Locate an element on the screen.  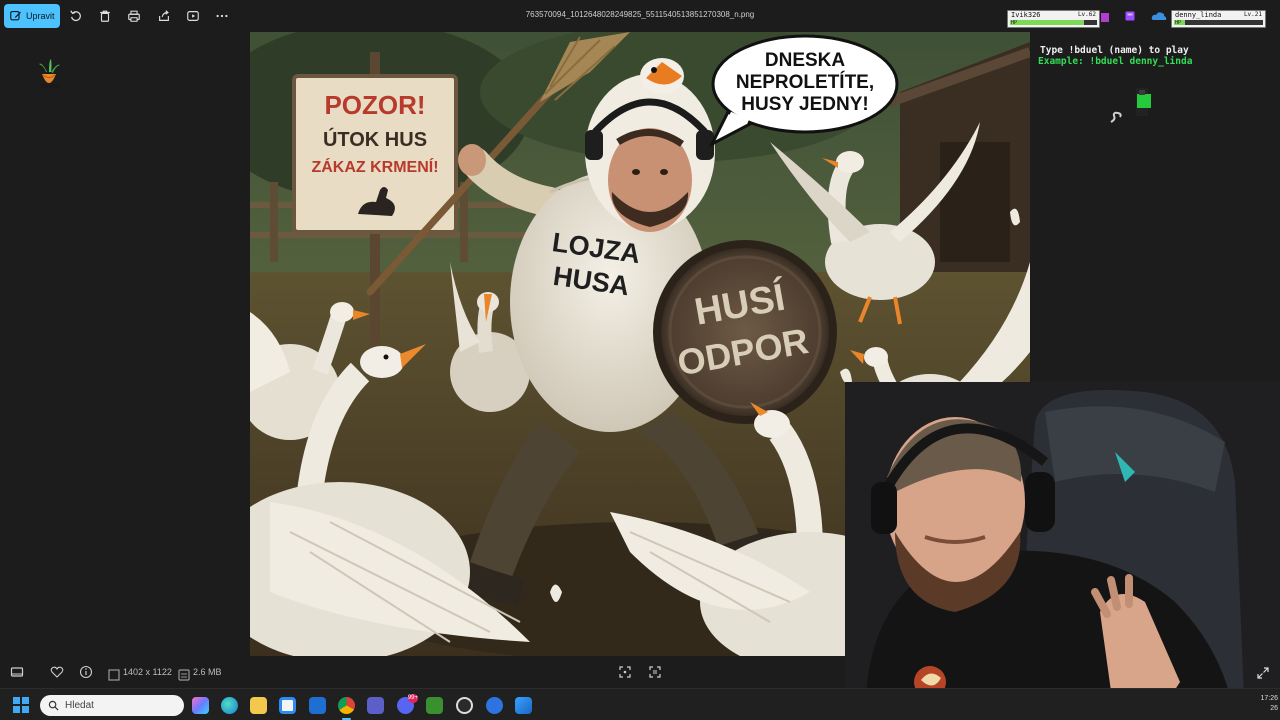
expand-icon is located at coordinates (1263, 673).